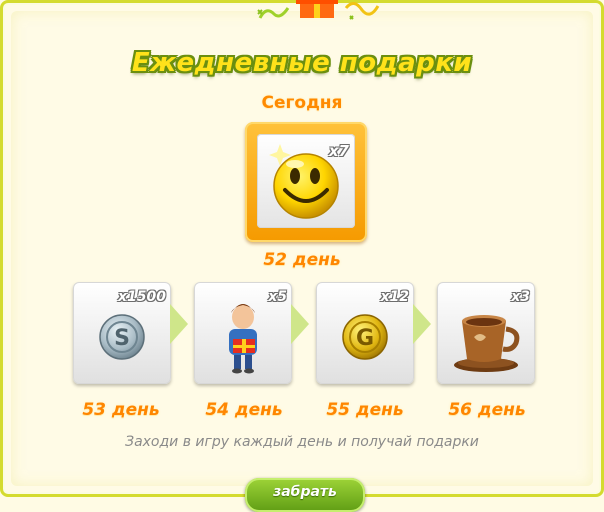 This screenshot has width=604, height=512. I want to click on today-reward-tile: x7, so click(306, 181).